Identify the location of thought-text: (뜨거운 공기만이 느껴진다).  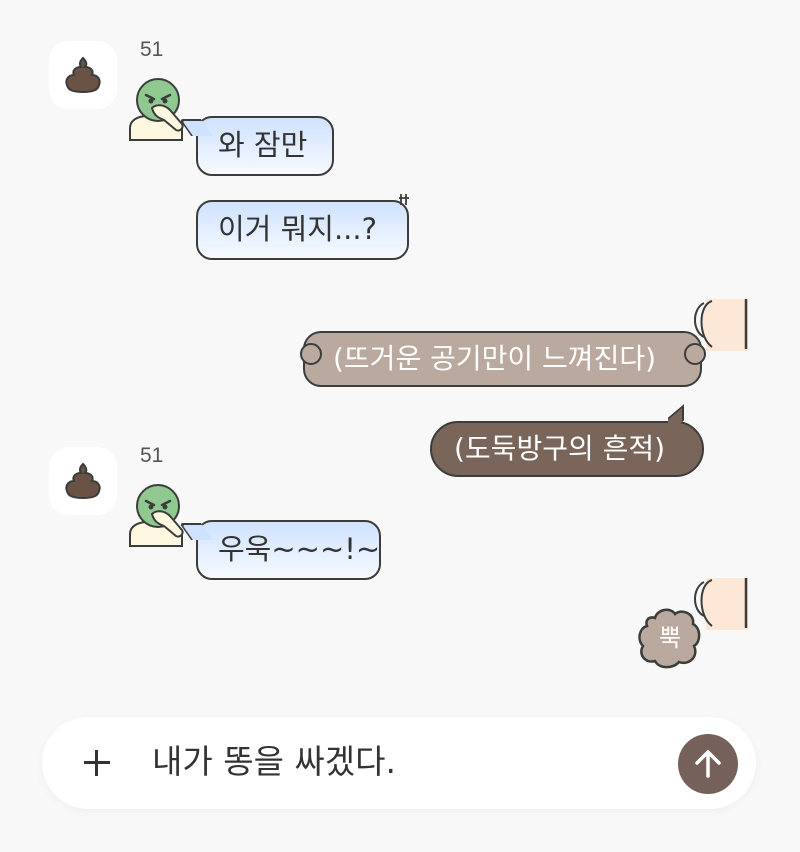
(495, 358).